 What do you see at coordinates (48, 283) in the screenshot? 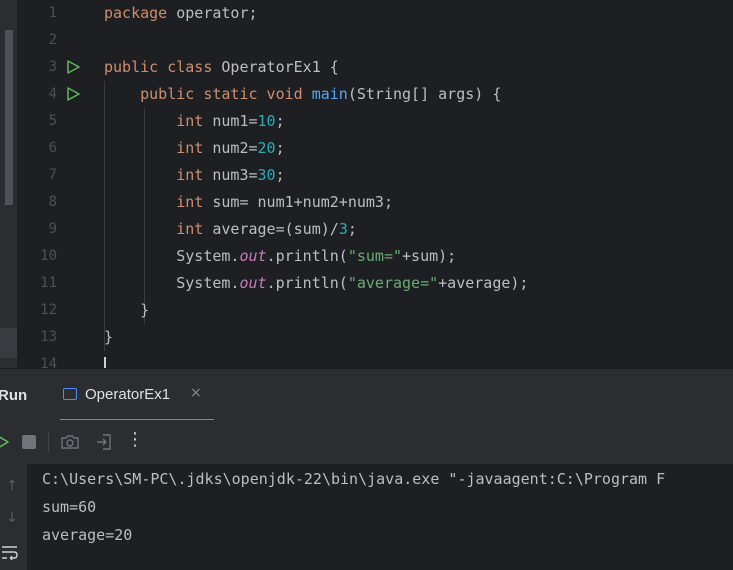
I see `line-number: 11` at bounding box center [48, 283].